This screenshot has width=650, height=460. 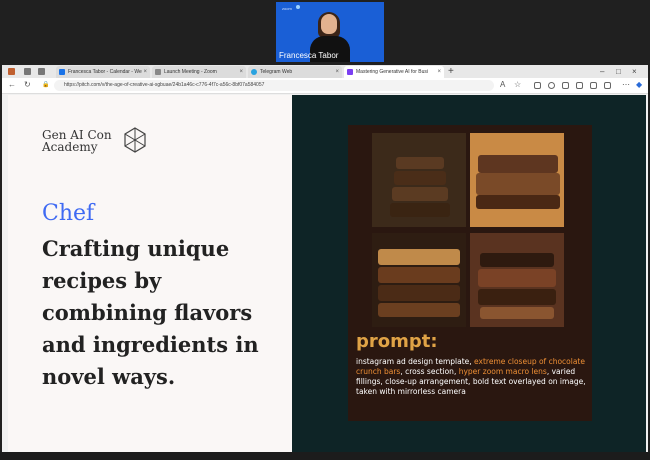 I want to click on more-menu-icon: ⋯, so click(x=626, y=84).